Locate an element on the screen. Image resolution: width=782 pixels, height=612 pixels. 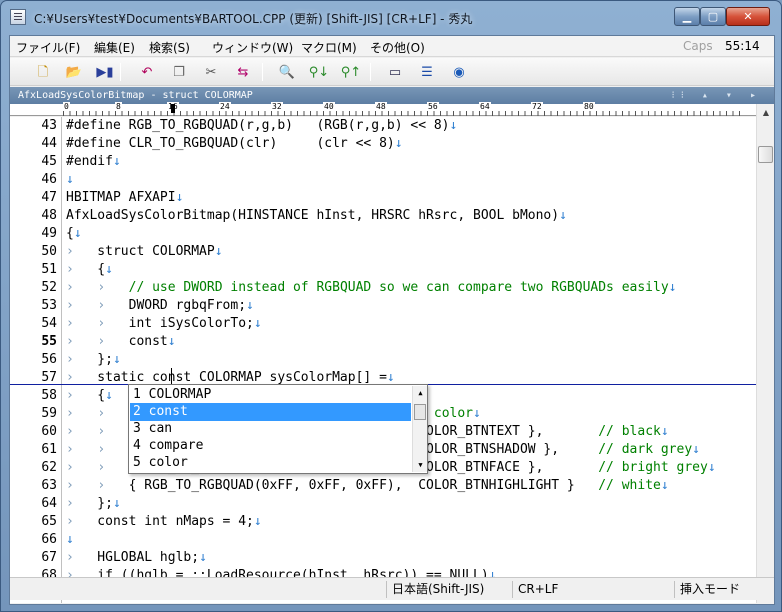
ruler-label: 64 is located at coordinates (485, 106).